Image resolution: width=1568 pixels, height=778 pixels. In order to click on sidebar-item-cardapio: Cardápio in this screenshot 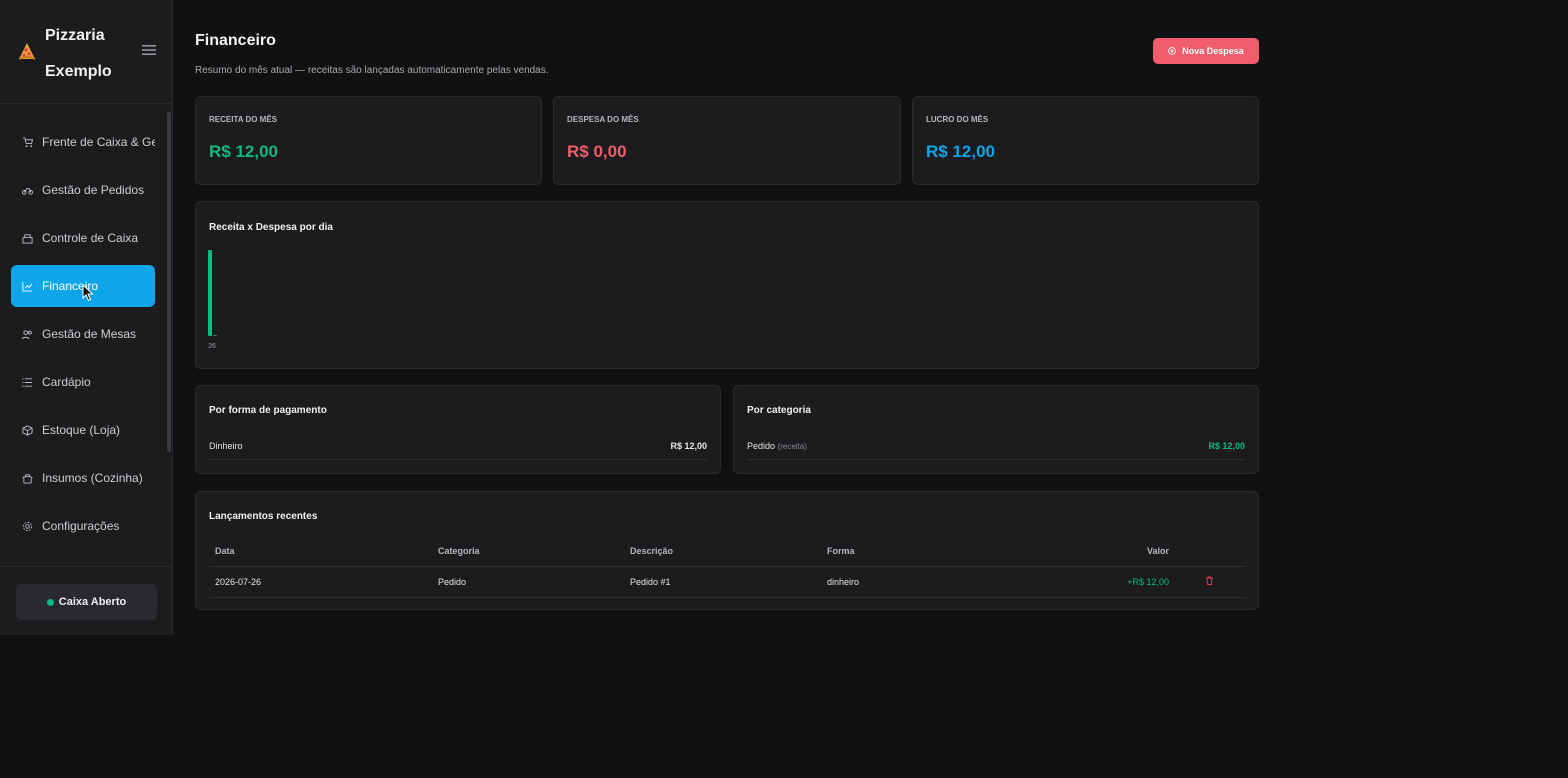, I will do `click(83, 382)`.